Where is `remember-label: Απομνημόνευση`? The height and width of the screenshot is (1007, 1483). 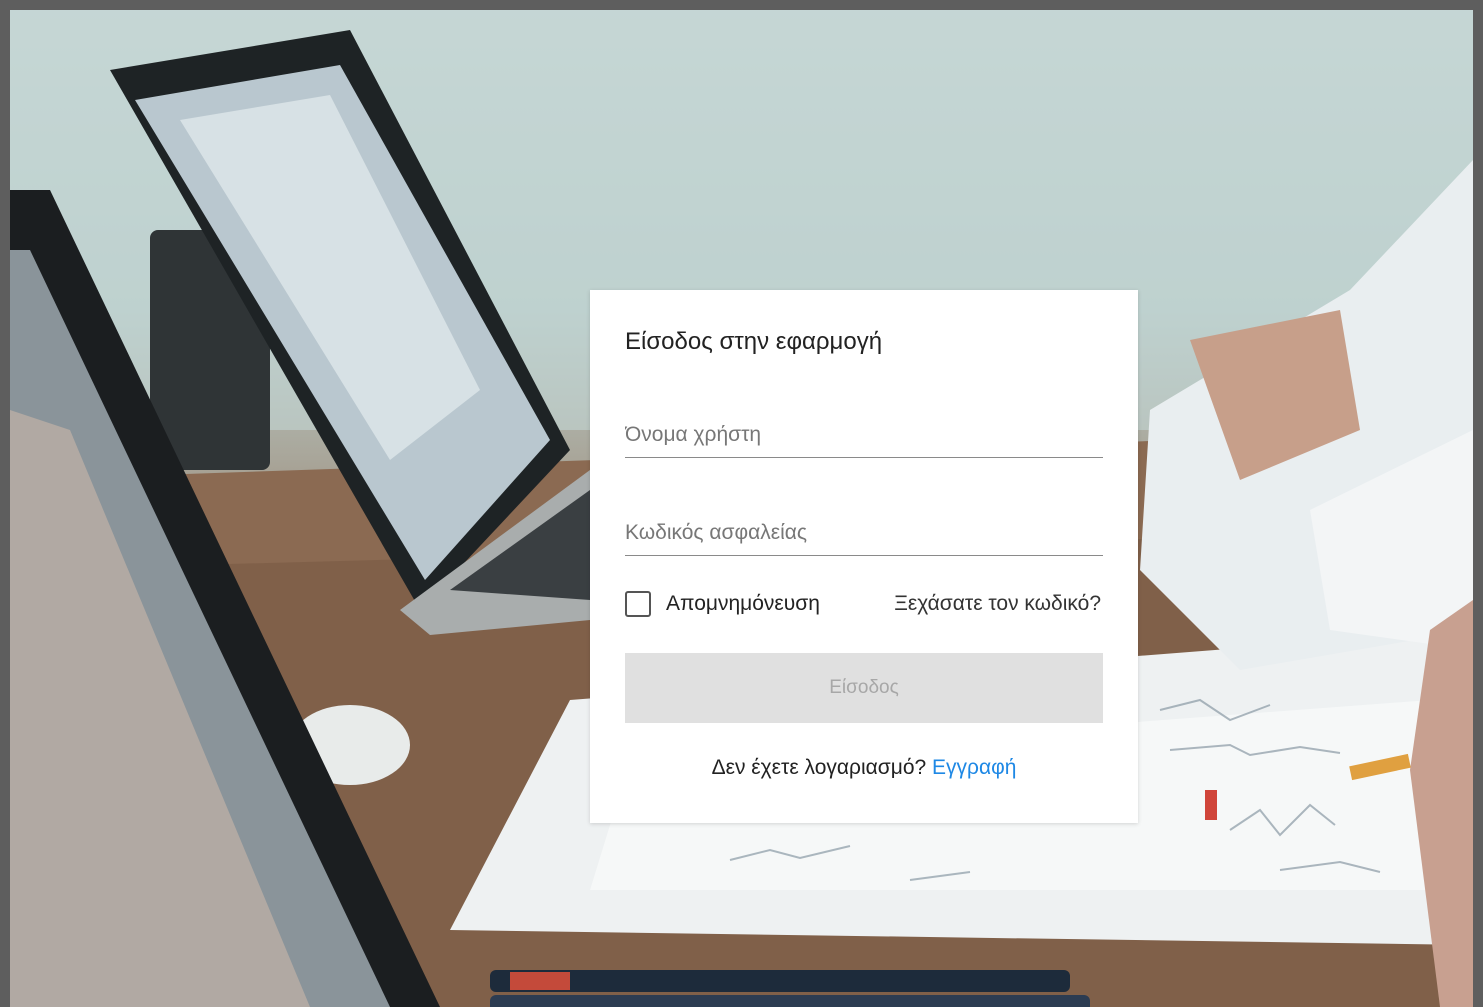 remember-label: Απομνημόνευση is located at coordinates (743, 604).